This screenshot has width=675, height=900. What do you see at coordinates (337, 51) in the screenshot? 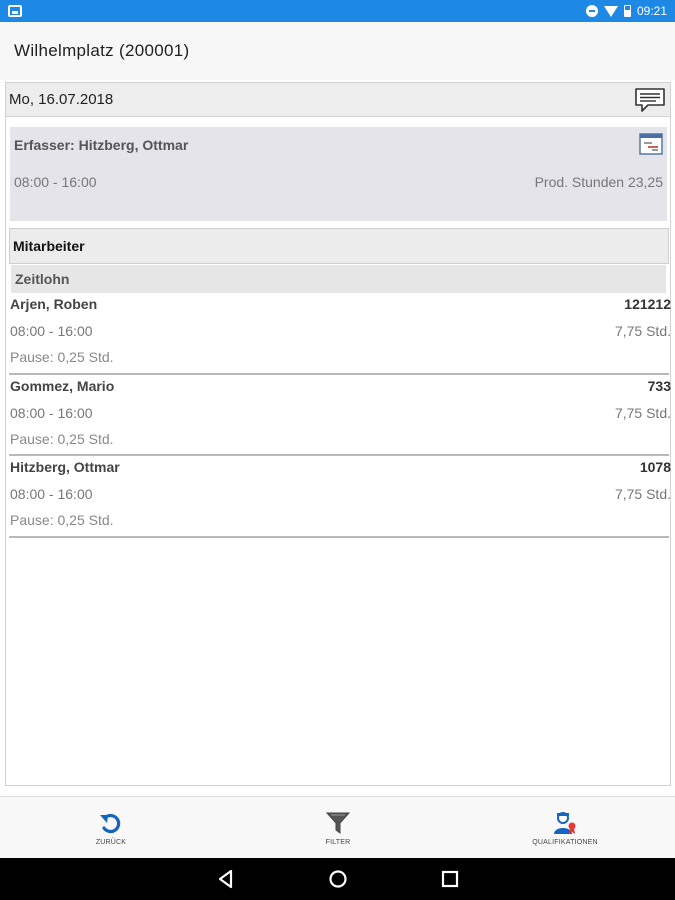
I see `app-bar: Wilhelmplatz (200001)` at bounding box center [337, 51].